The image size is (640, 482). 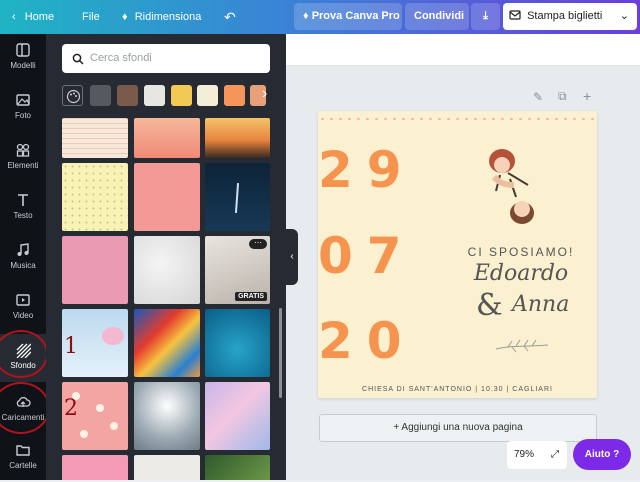 I want to click on ampersand-text: &, so click(x=489, y=305).